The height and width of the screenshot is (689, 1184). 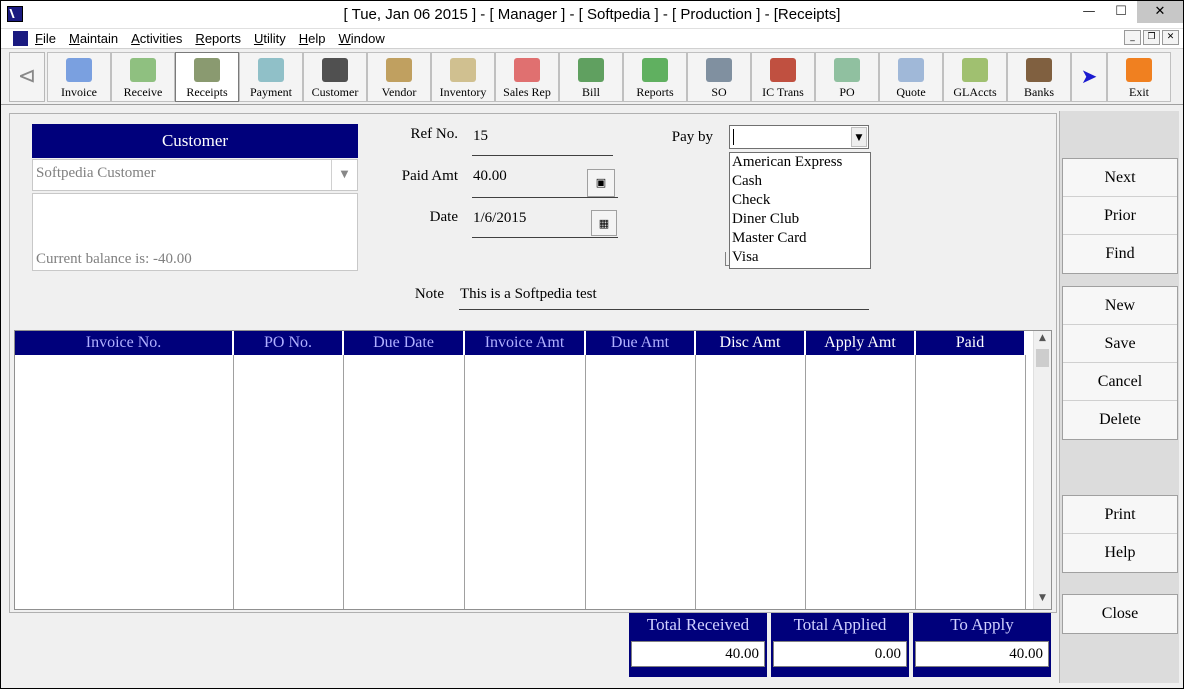 I want to click on column-header: Invoice Amt, so click(x=525, y=343).